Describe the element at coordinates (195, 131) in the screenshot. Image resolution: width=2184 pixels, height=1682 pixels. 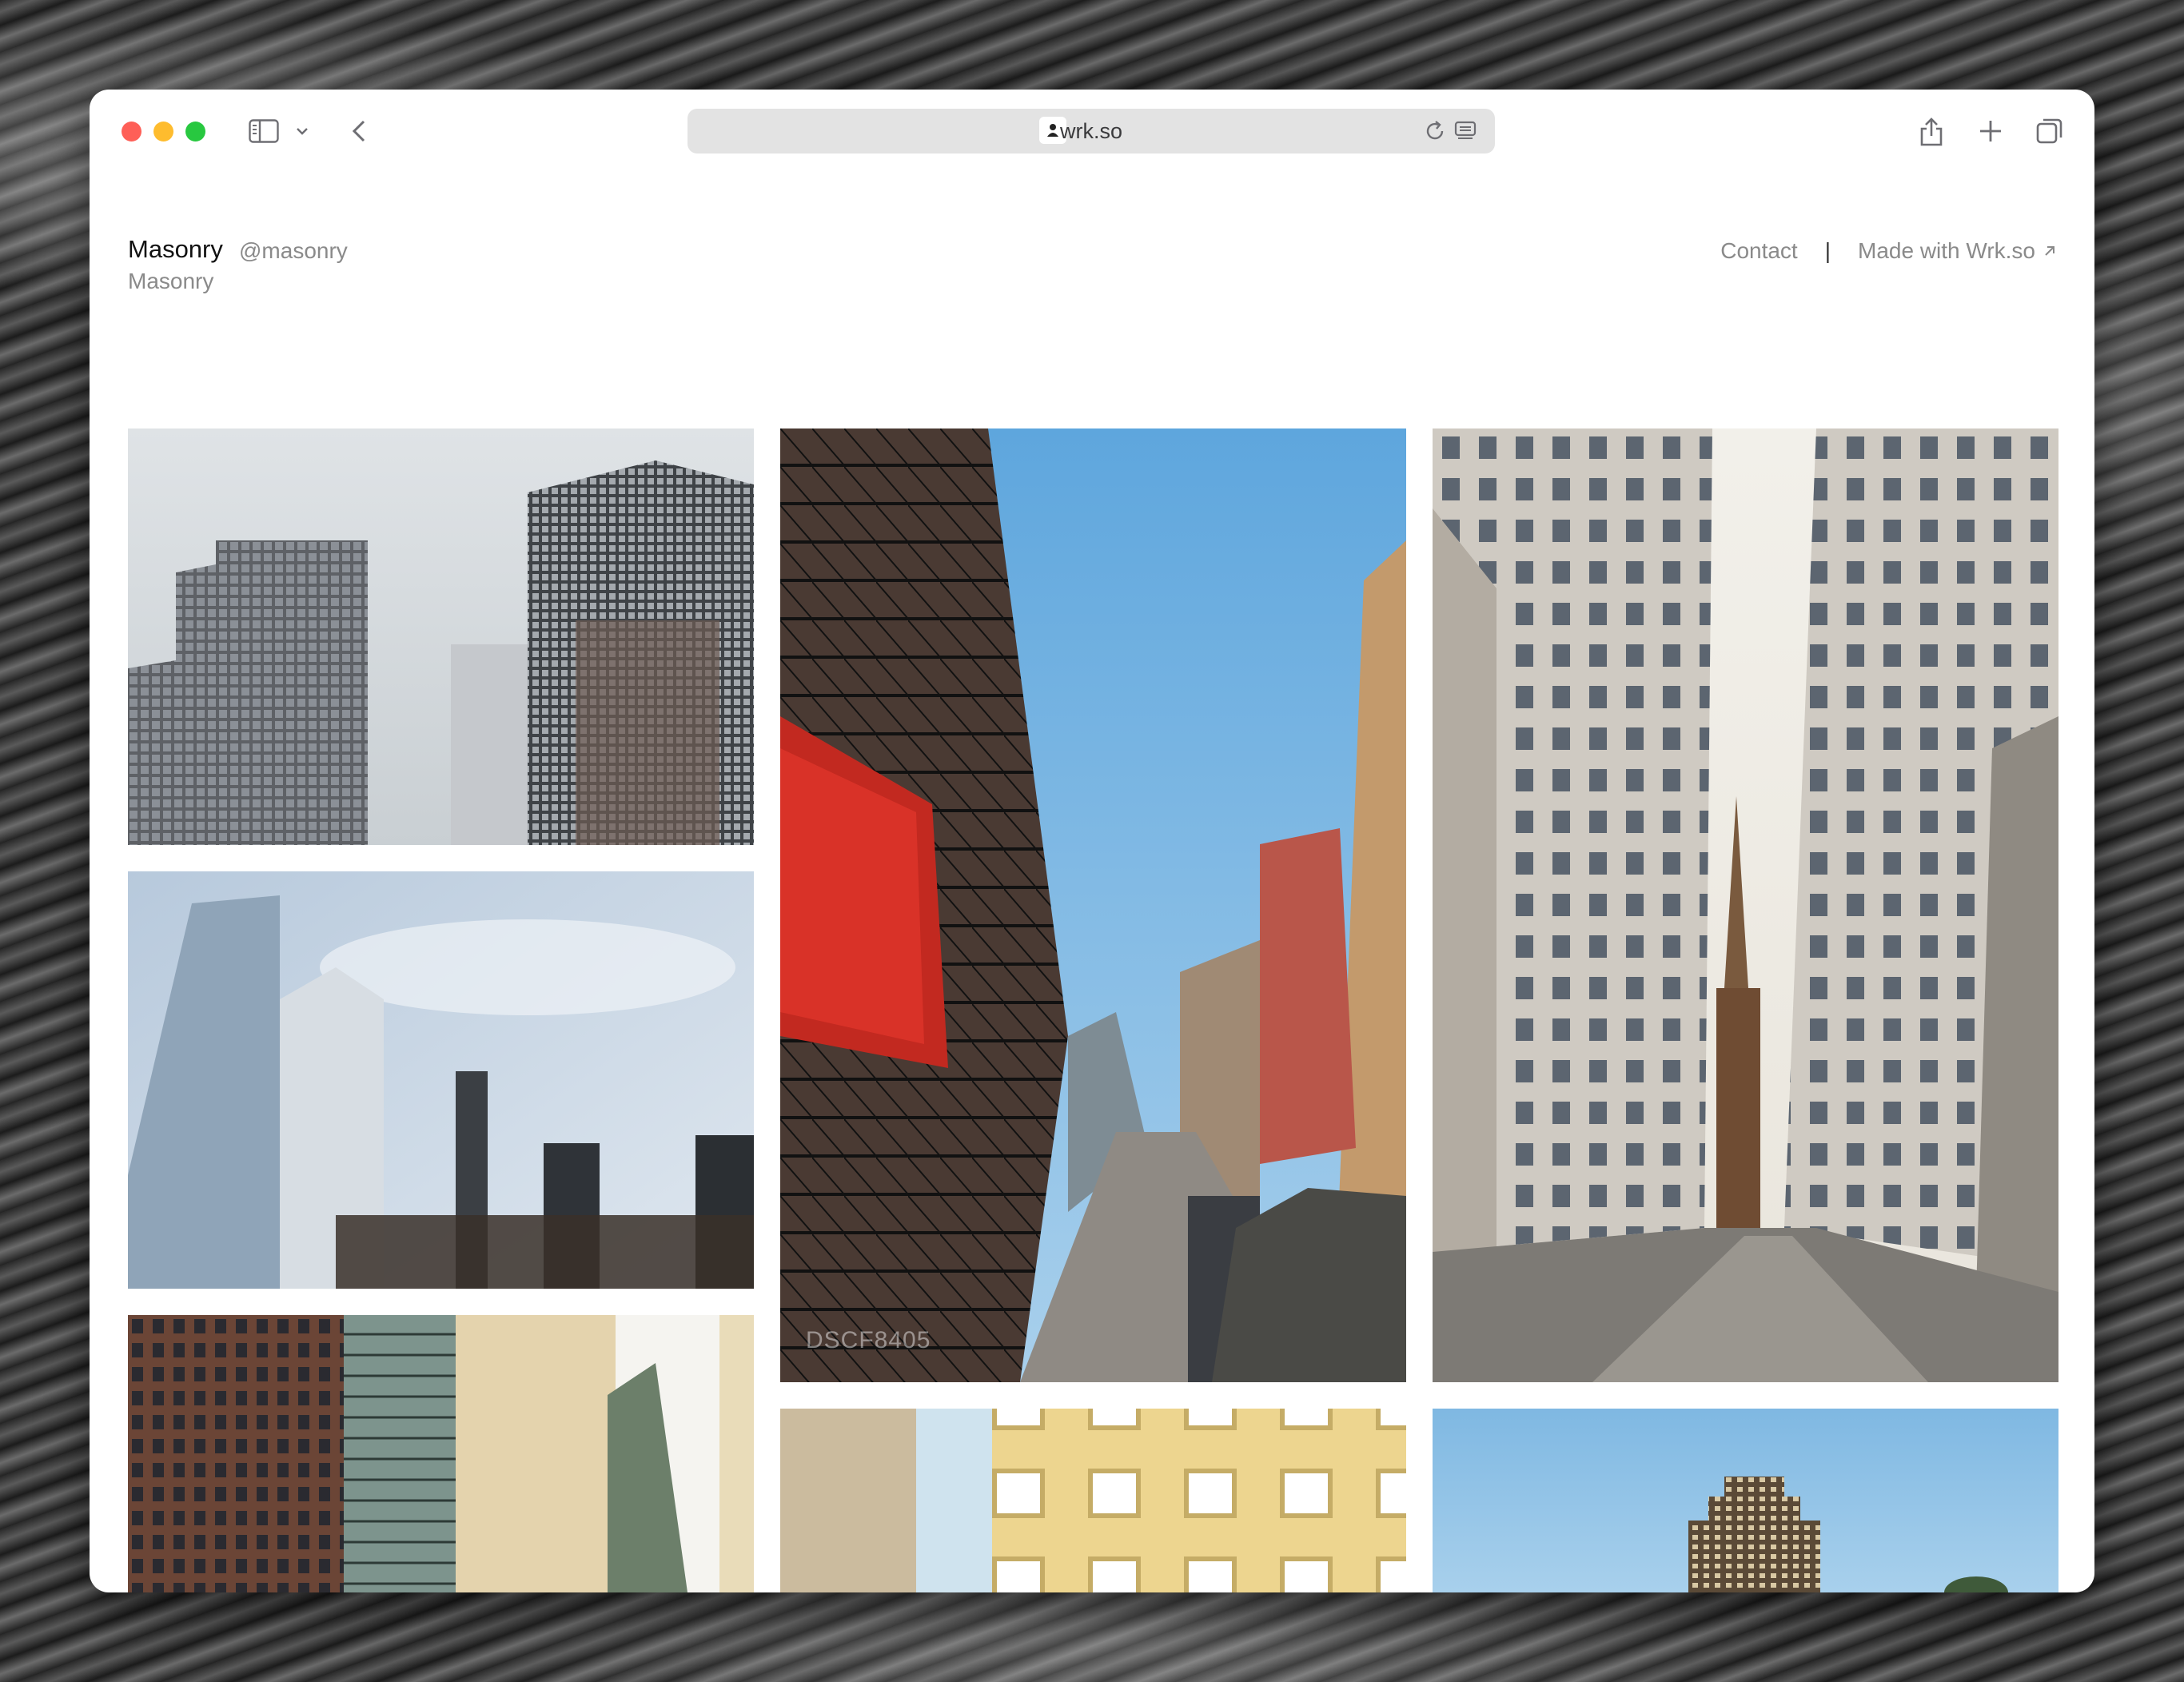
I see `maximize-window-button` at that location.